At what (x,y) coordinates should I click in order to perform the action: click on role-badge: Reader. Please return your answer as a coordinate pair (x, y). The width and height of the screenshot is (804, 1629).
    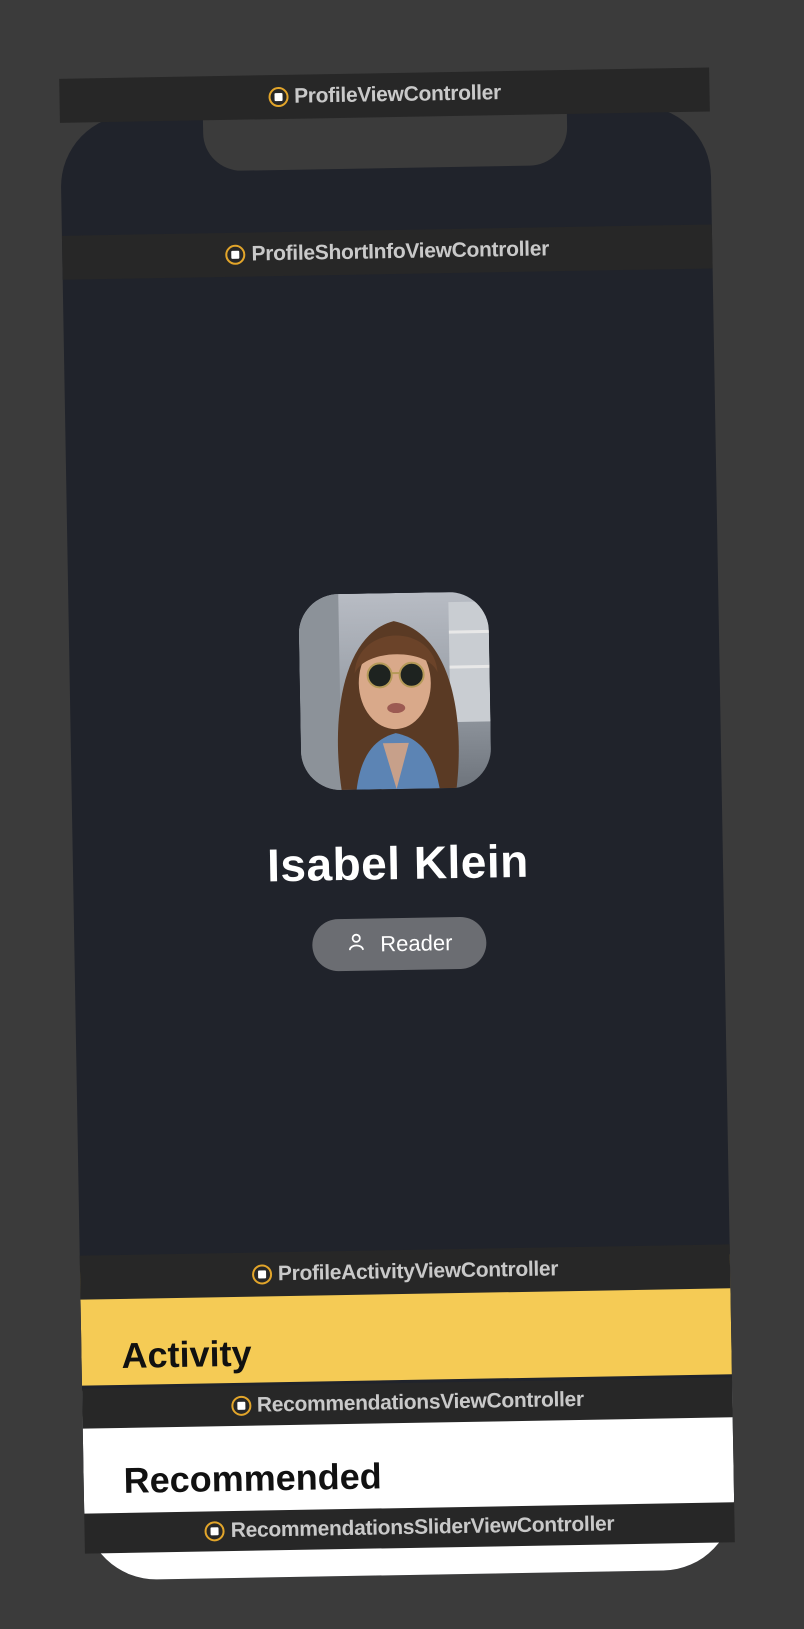
    Looking at the image, I should click on (399, 944).